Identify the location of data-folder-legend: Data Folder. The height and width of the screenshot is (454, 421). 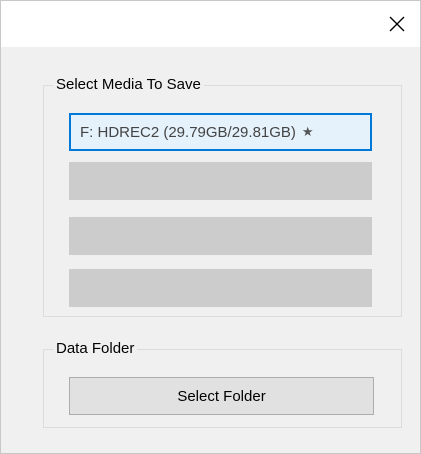
(95, 348).